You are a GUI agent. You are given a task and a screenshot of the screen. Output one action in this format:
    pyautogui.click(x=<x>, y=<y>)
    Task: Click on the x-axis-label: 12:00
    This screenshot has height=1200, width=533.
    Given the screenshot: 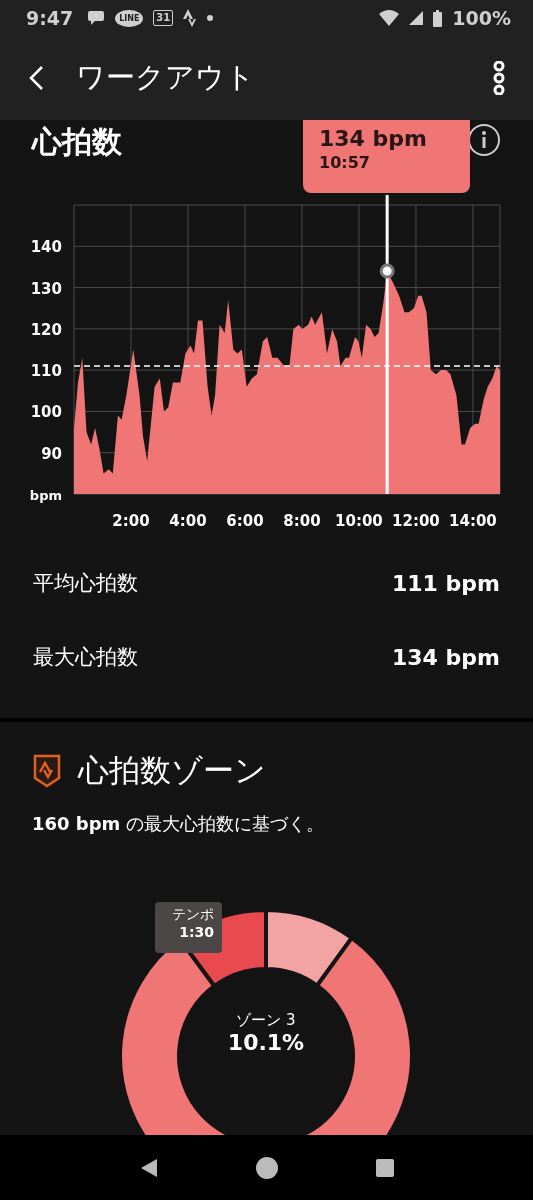 What is the action you would take?
    pyautogui.click(x=416, y=521)
    